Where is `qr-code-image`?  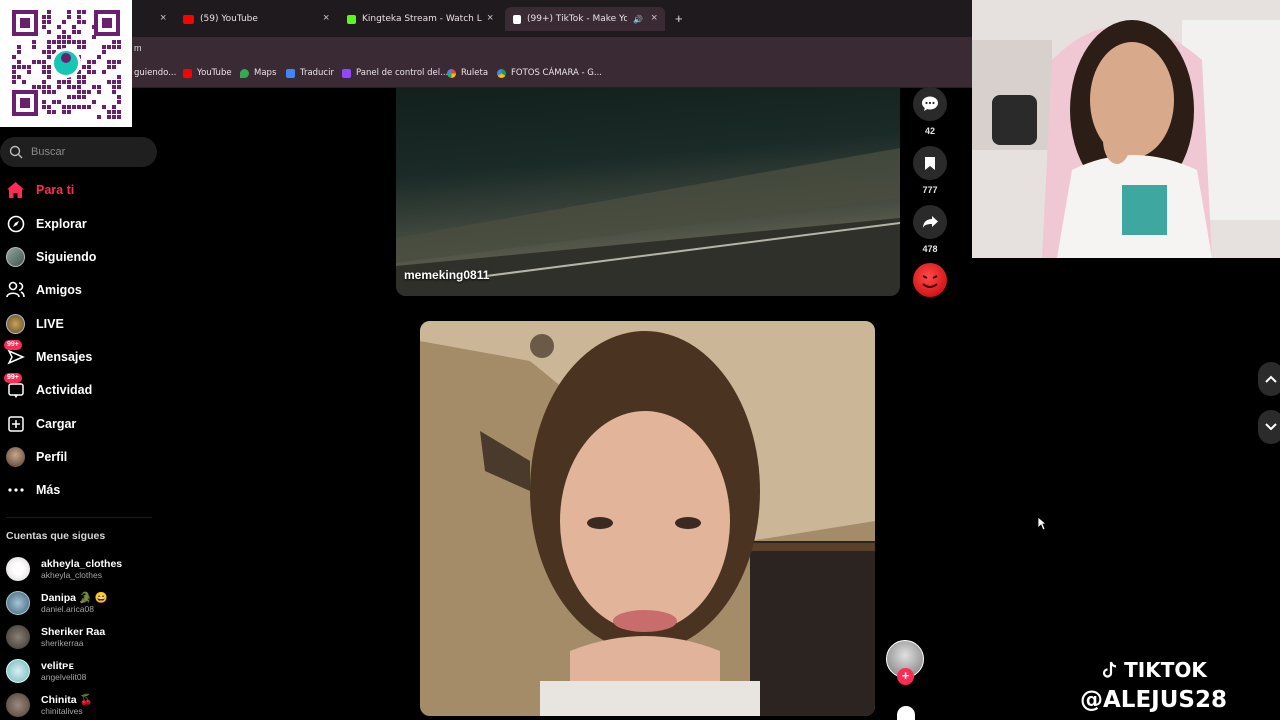
qr-code-image is located at coordinates (66, 63).